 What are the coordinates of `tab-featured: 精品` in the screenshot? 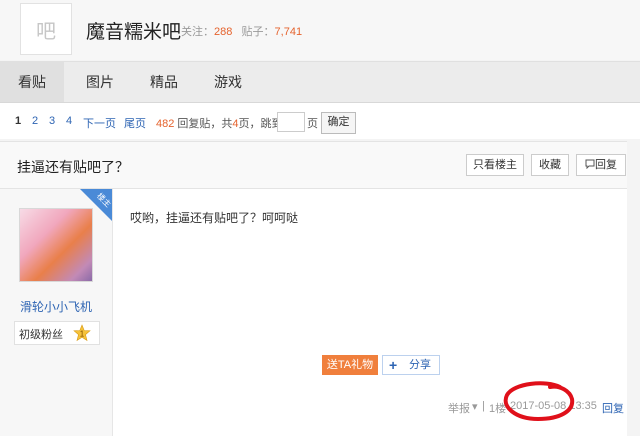 It's located at (164, 82).